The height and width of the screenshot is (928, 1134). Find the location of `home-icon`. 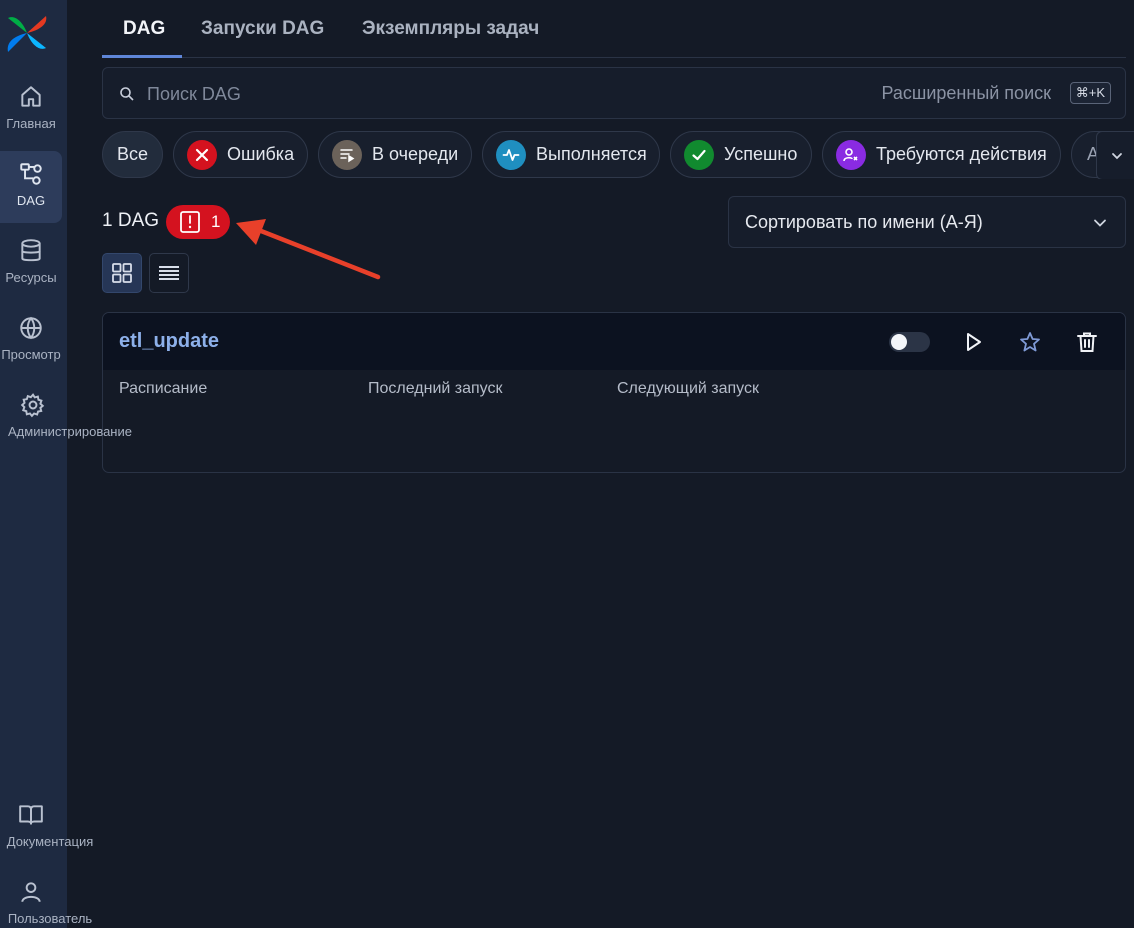

home-icon is located at coordinates (31, 96).